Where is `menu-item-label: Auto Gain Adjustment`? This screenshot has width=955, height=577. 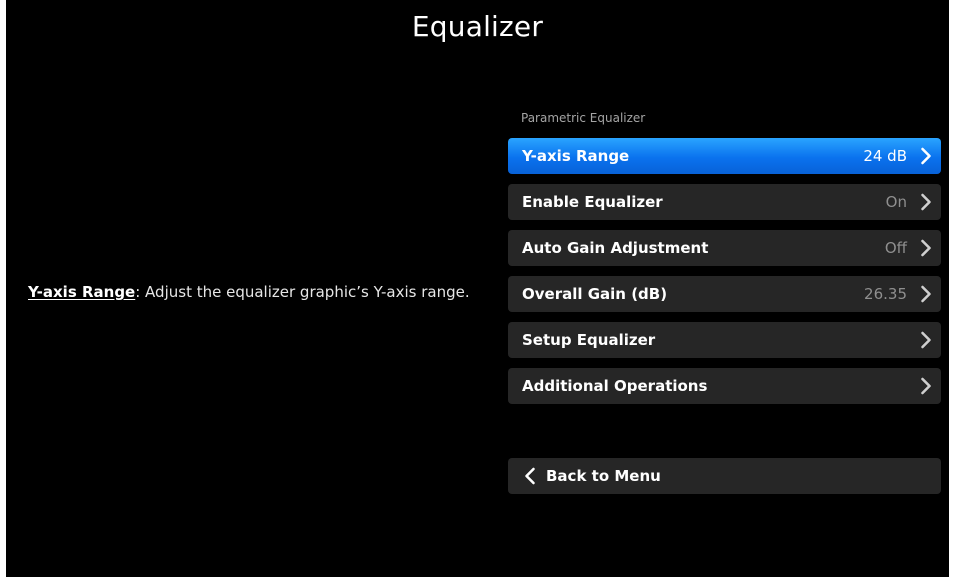 menu-item-label: Auto Gain Adjustment is located at coordinates (615, 248).